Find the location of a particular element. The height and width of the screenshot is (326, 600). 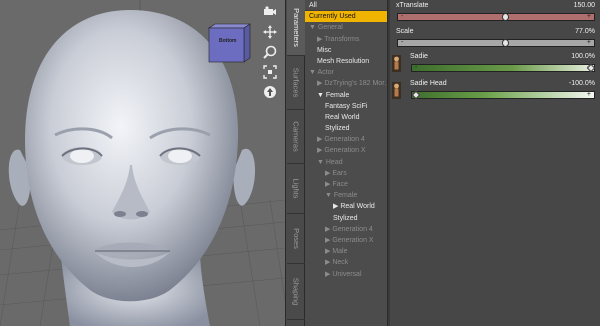

tree-item: ▼ Actor is located at coordinates (346, 72).